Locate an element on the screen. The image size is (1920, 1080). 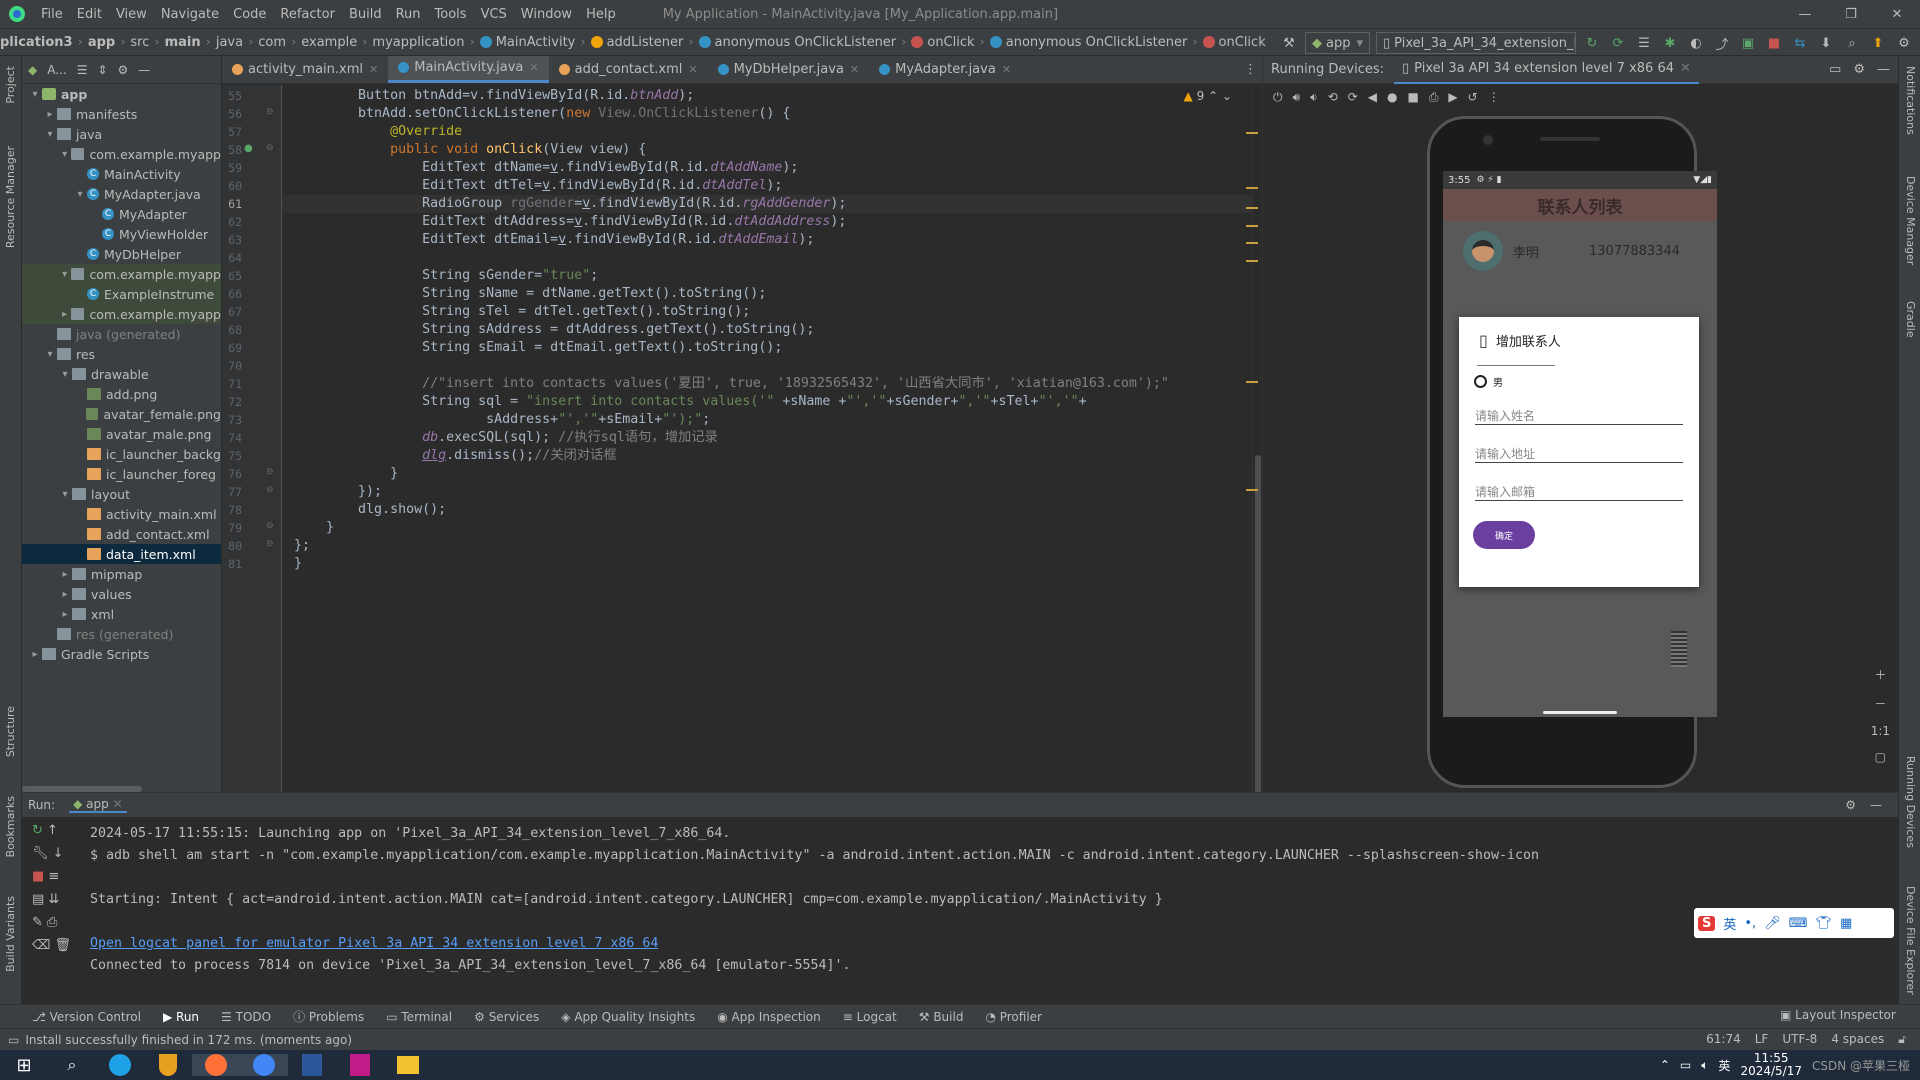
speaker-icon: 🔈︎ is located at coordinates (1704, 1065).